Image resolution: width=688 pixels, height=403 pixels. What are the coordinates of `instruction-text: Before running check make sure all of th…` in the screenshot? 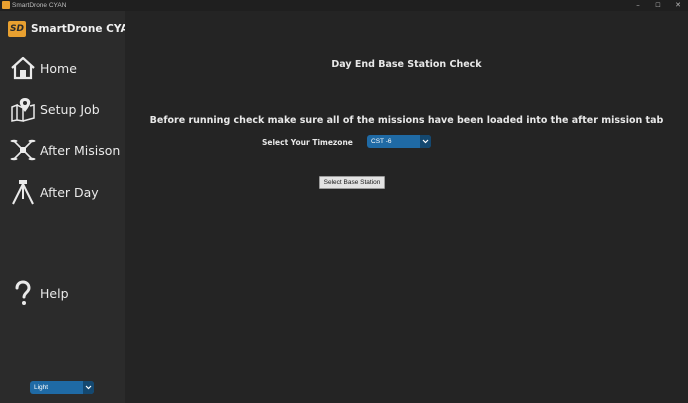 It's located at (406, 120).